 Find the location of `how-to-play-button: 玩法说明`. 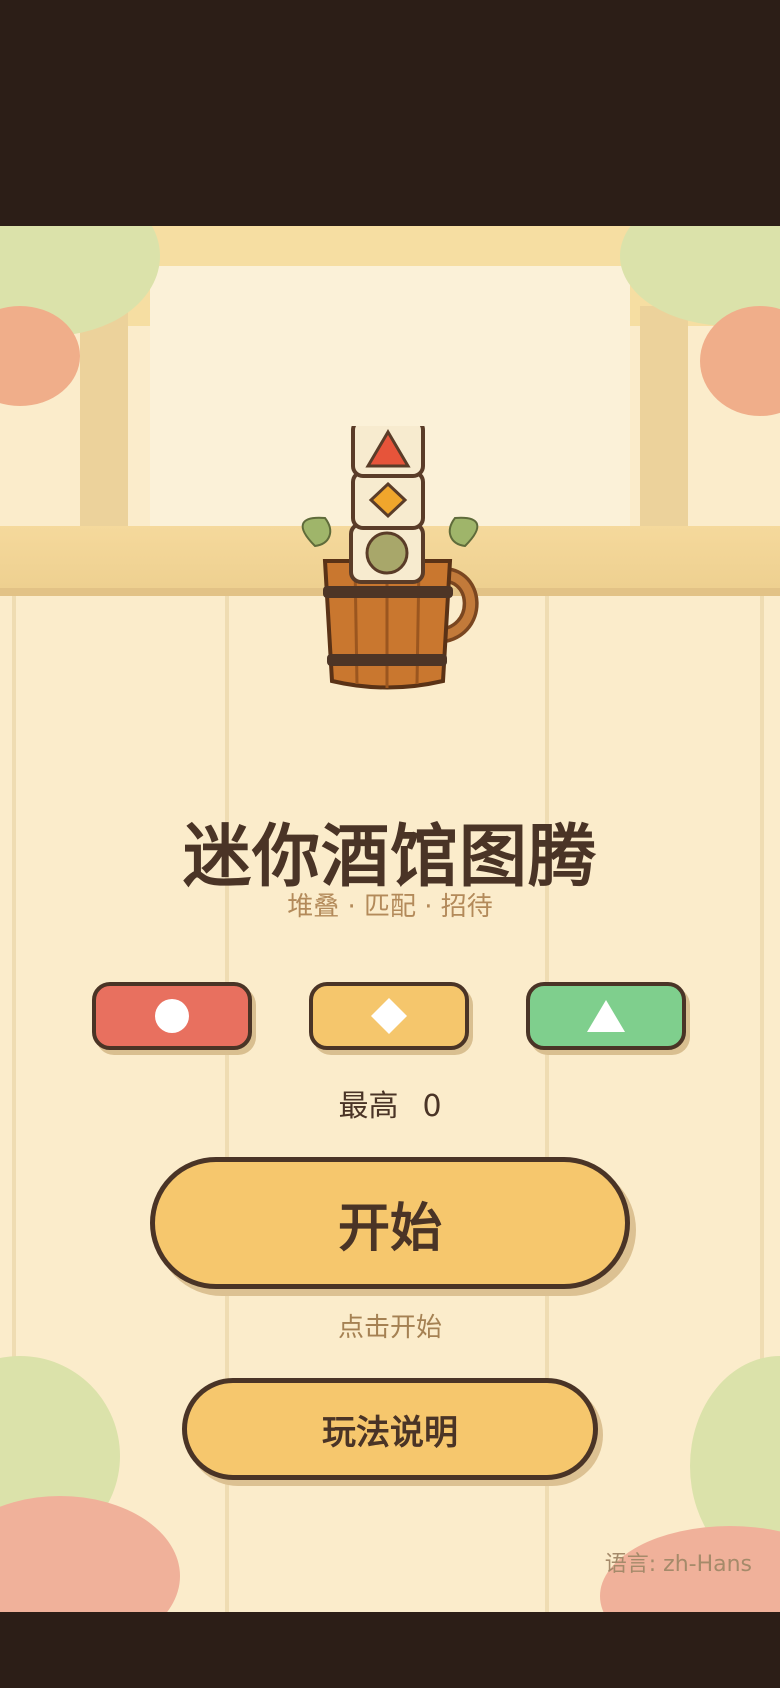

how-to-play-button: 玩法说明 is located at coordinates (390, 1429).